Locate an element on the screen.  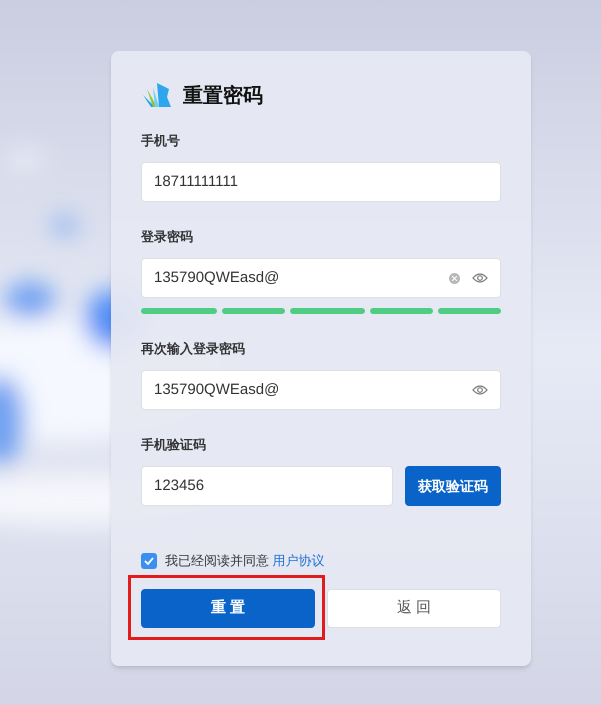
user-agreement-link: 用户协议 is located at coordinates (298, 560).